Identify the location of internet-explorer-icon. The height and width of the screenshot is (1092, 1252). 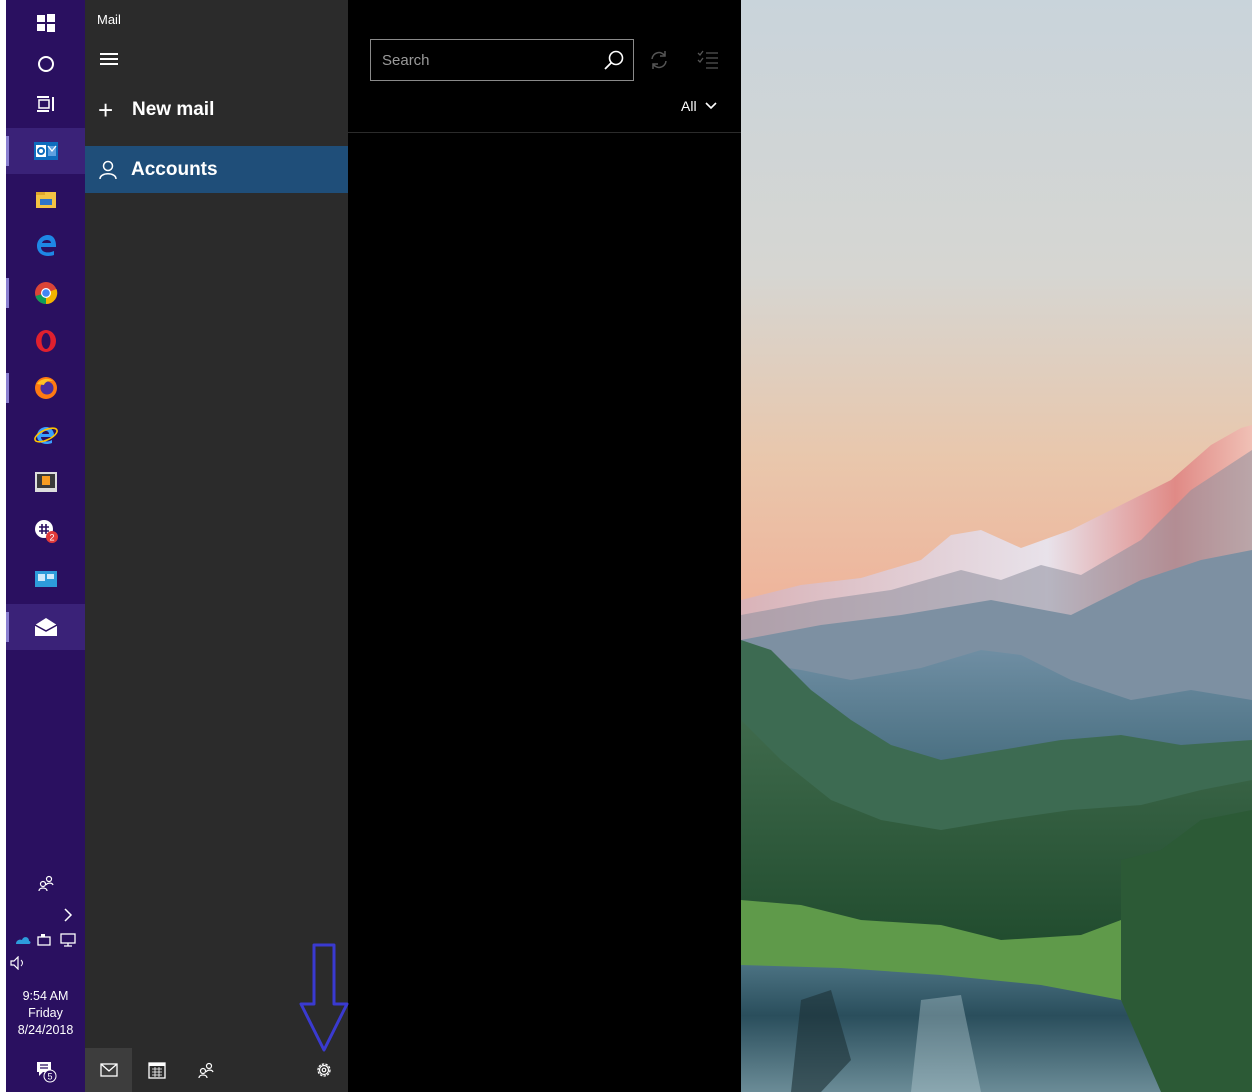
(45, 436).